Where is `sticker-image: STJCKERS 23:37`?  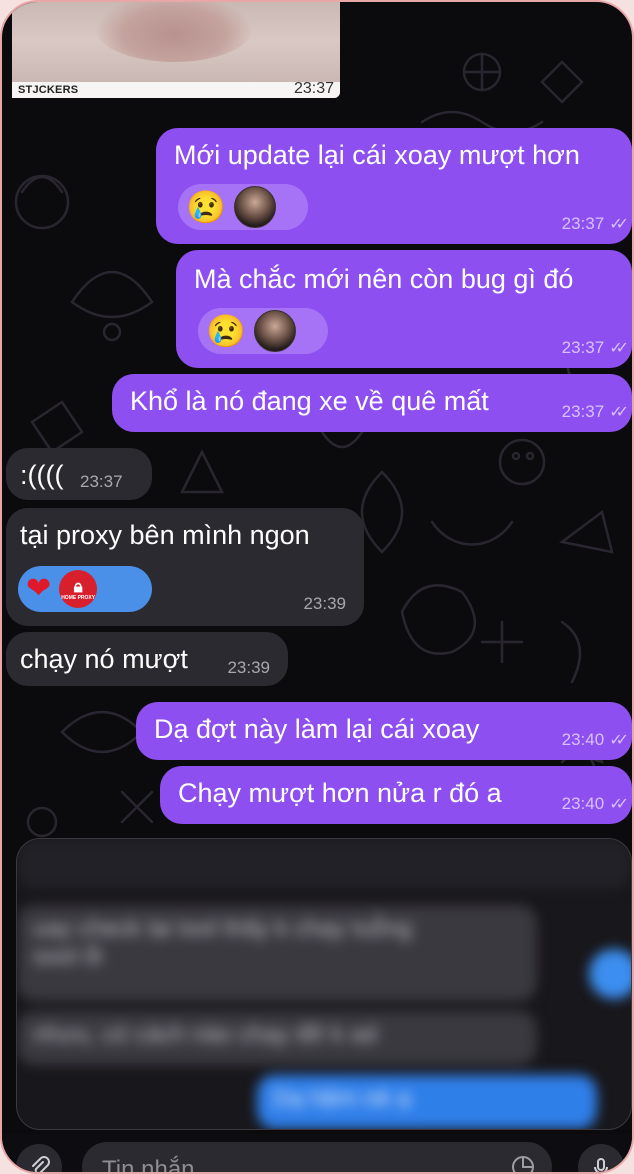 sticker-image: STJCKERS 23:37 is located at coordinates (176, 50).